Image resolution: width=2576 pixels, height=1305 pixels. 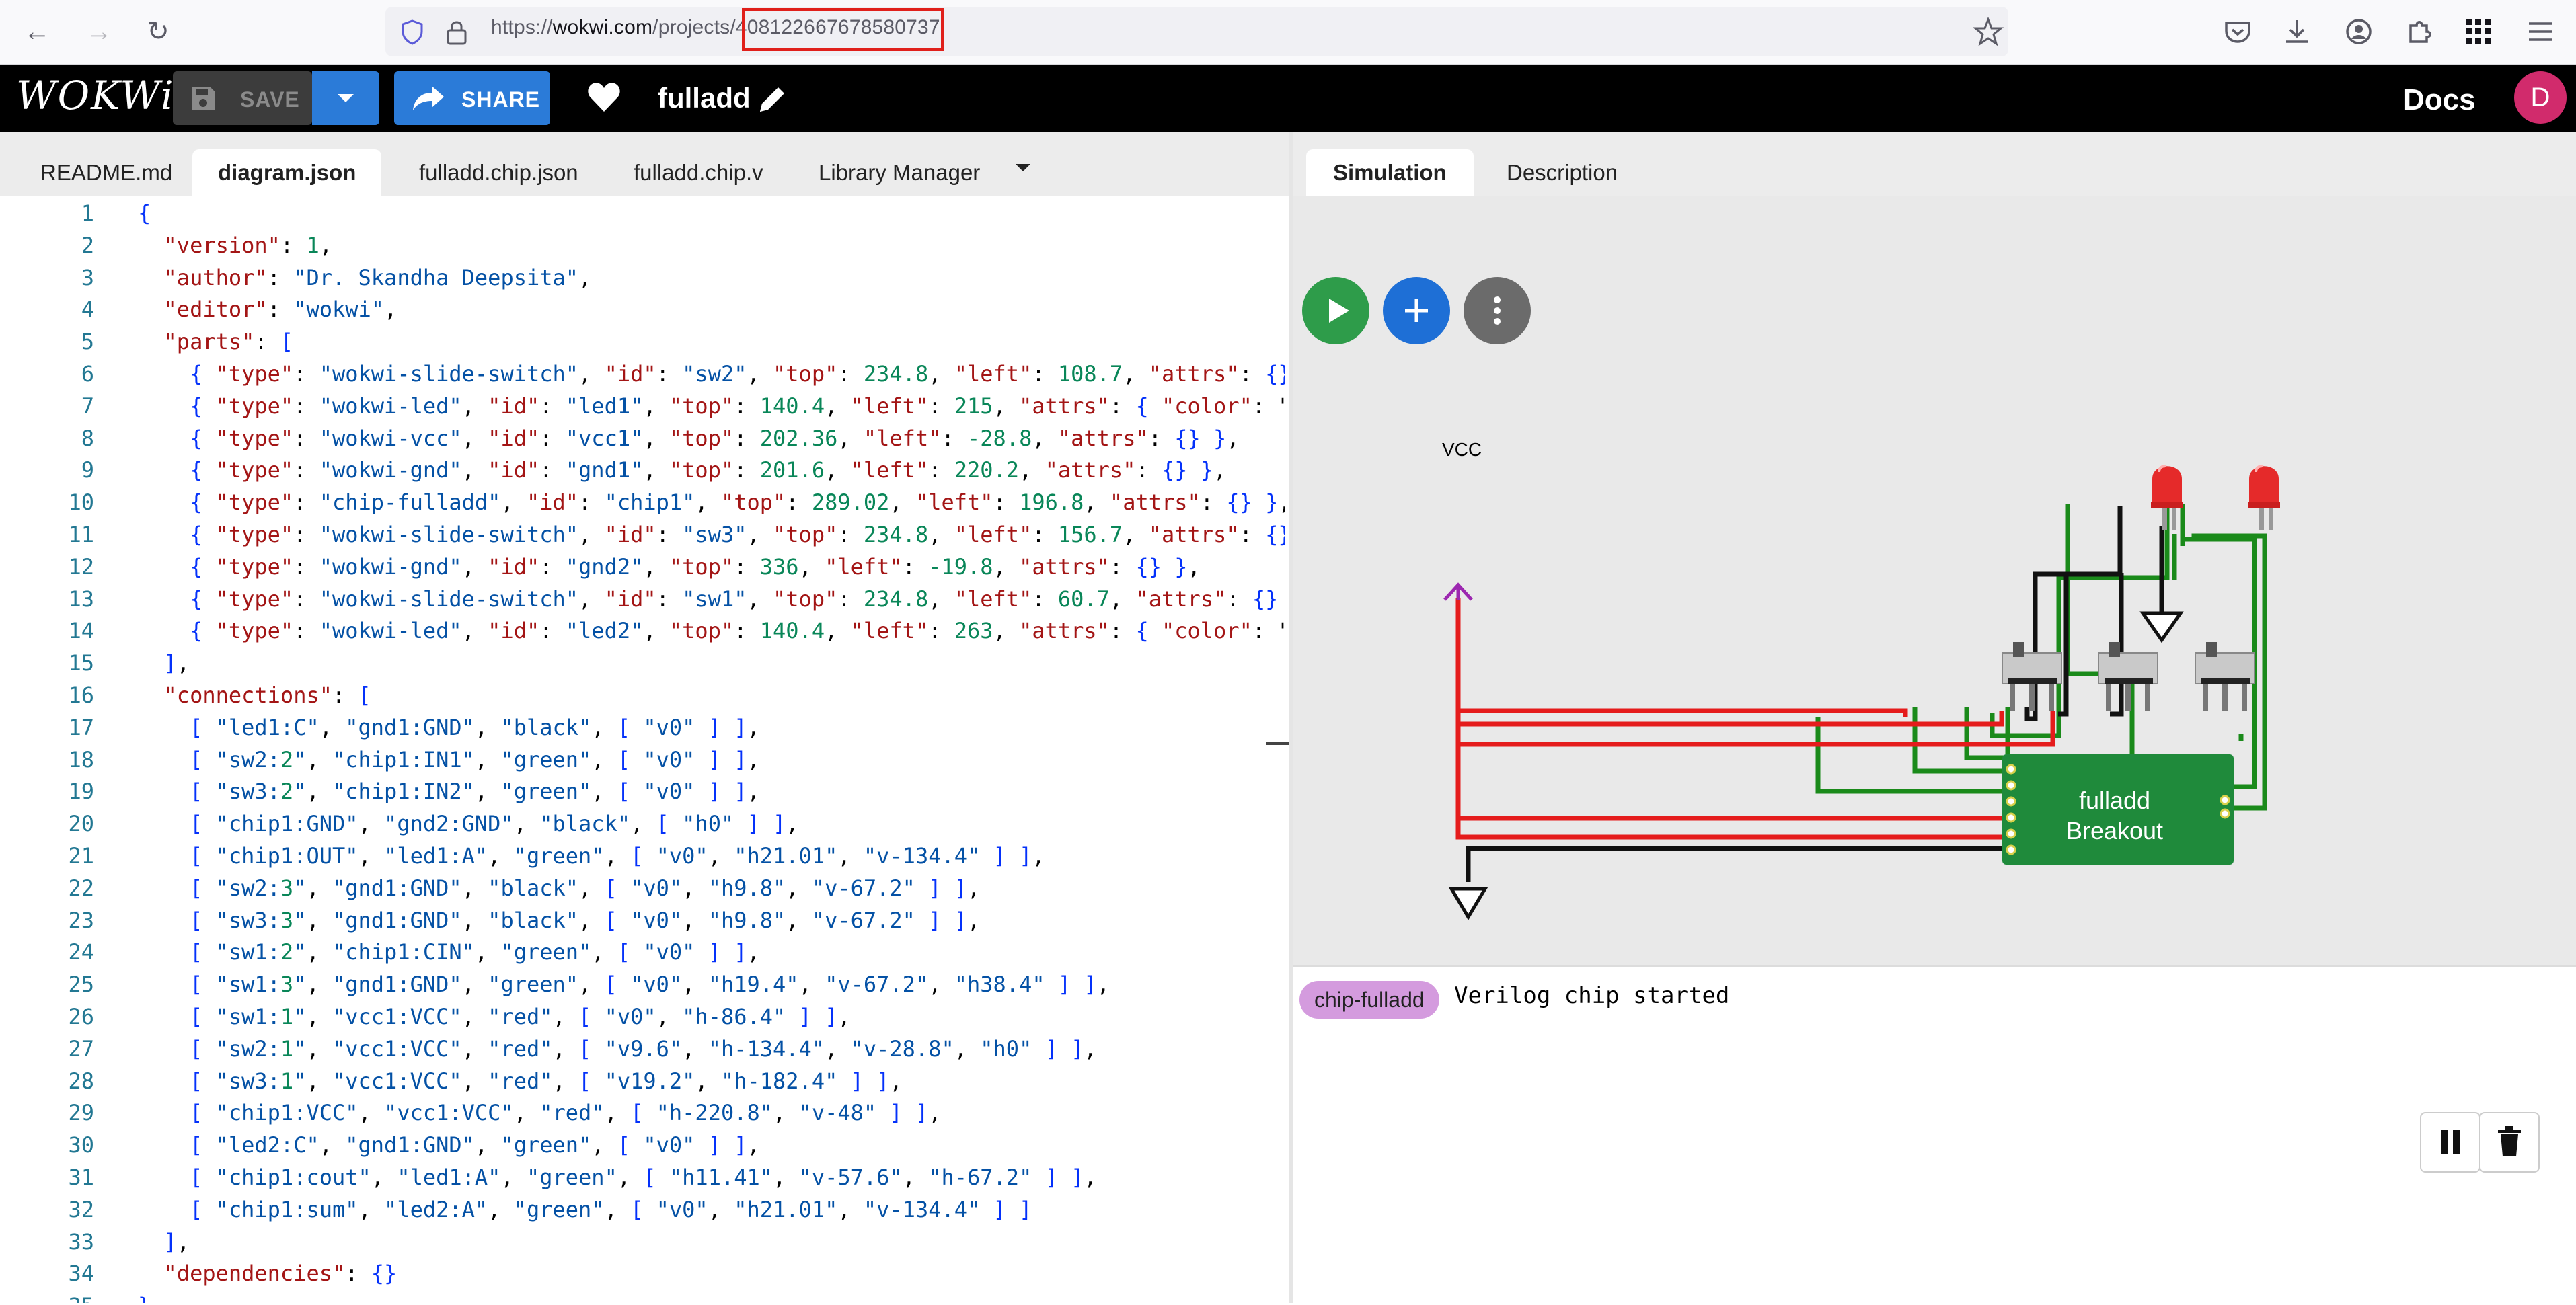 I want to click on tabs-overflow-caret-icon, so click(x=1023, y=168).